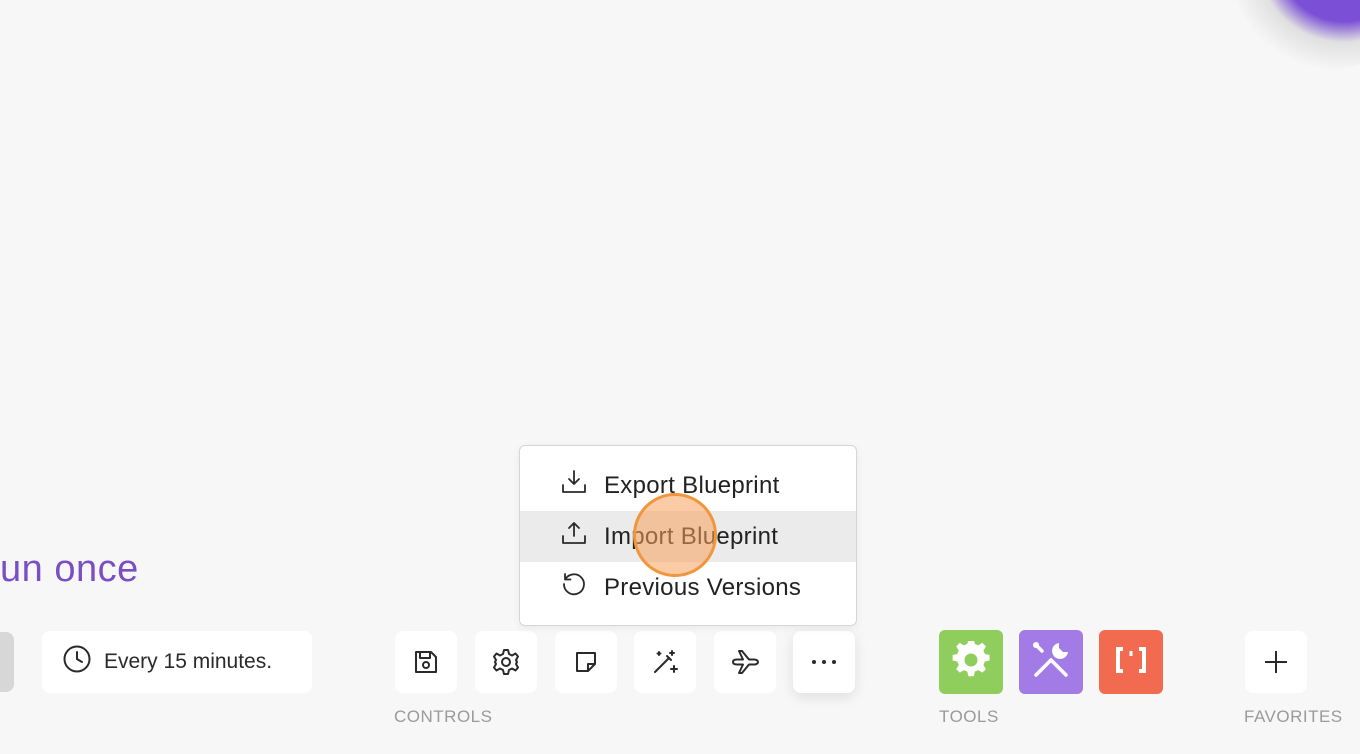 The image size is (1360, 754). I want to click on schedule-label: Every 15 minutes., so click(188, 661).